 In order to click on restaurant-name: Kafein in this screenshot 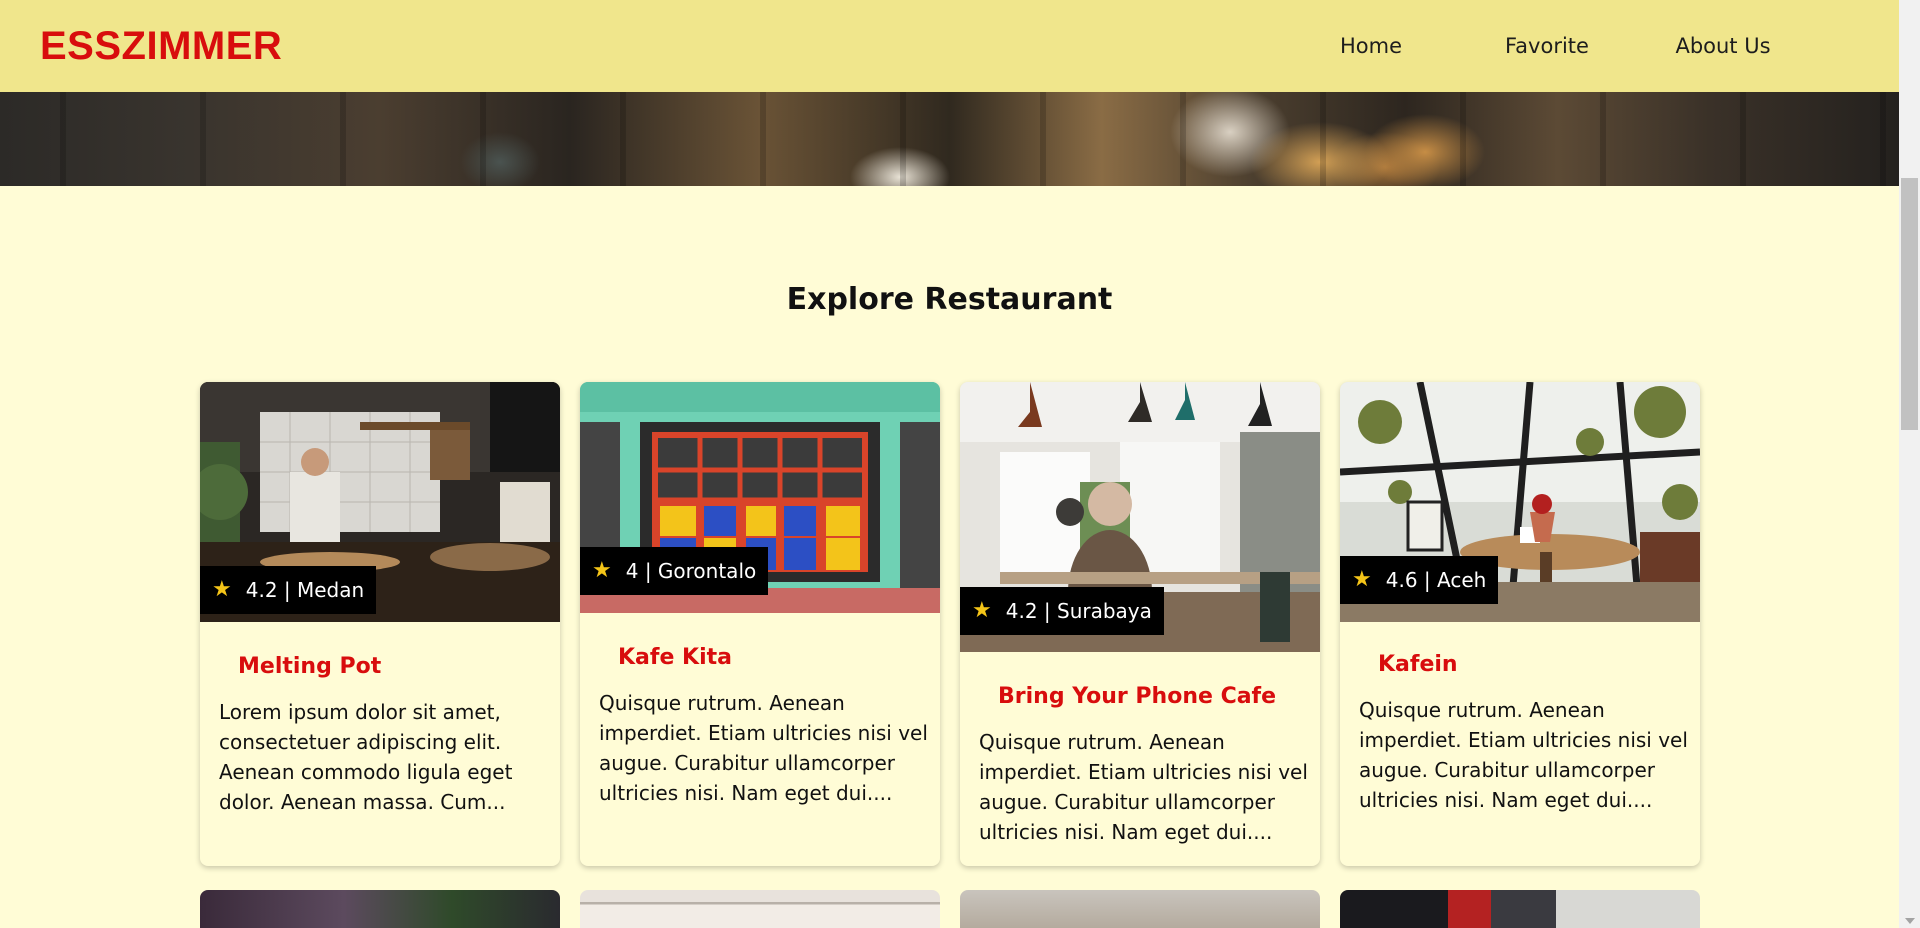, I will do `click(1418, 664)`.